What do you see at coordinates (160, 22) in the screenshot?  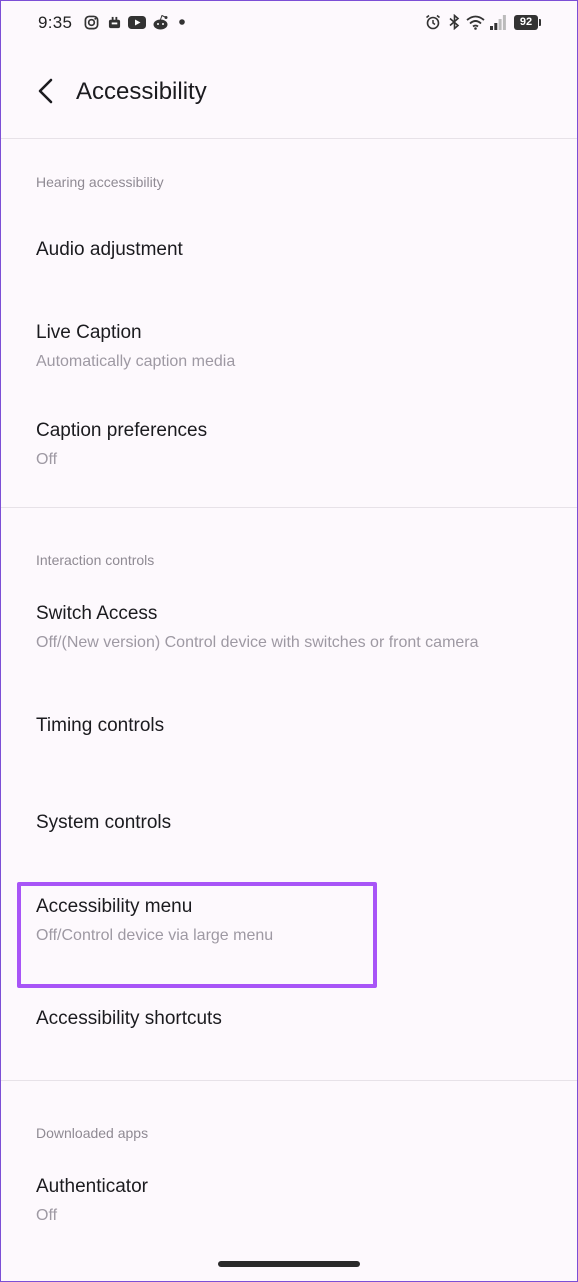 I see `reddit-icon` at bounding box center [160, 22].